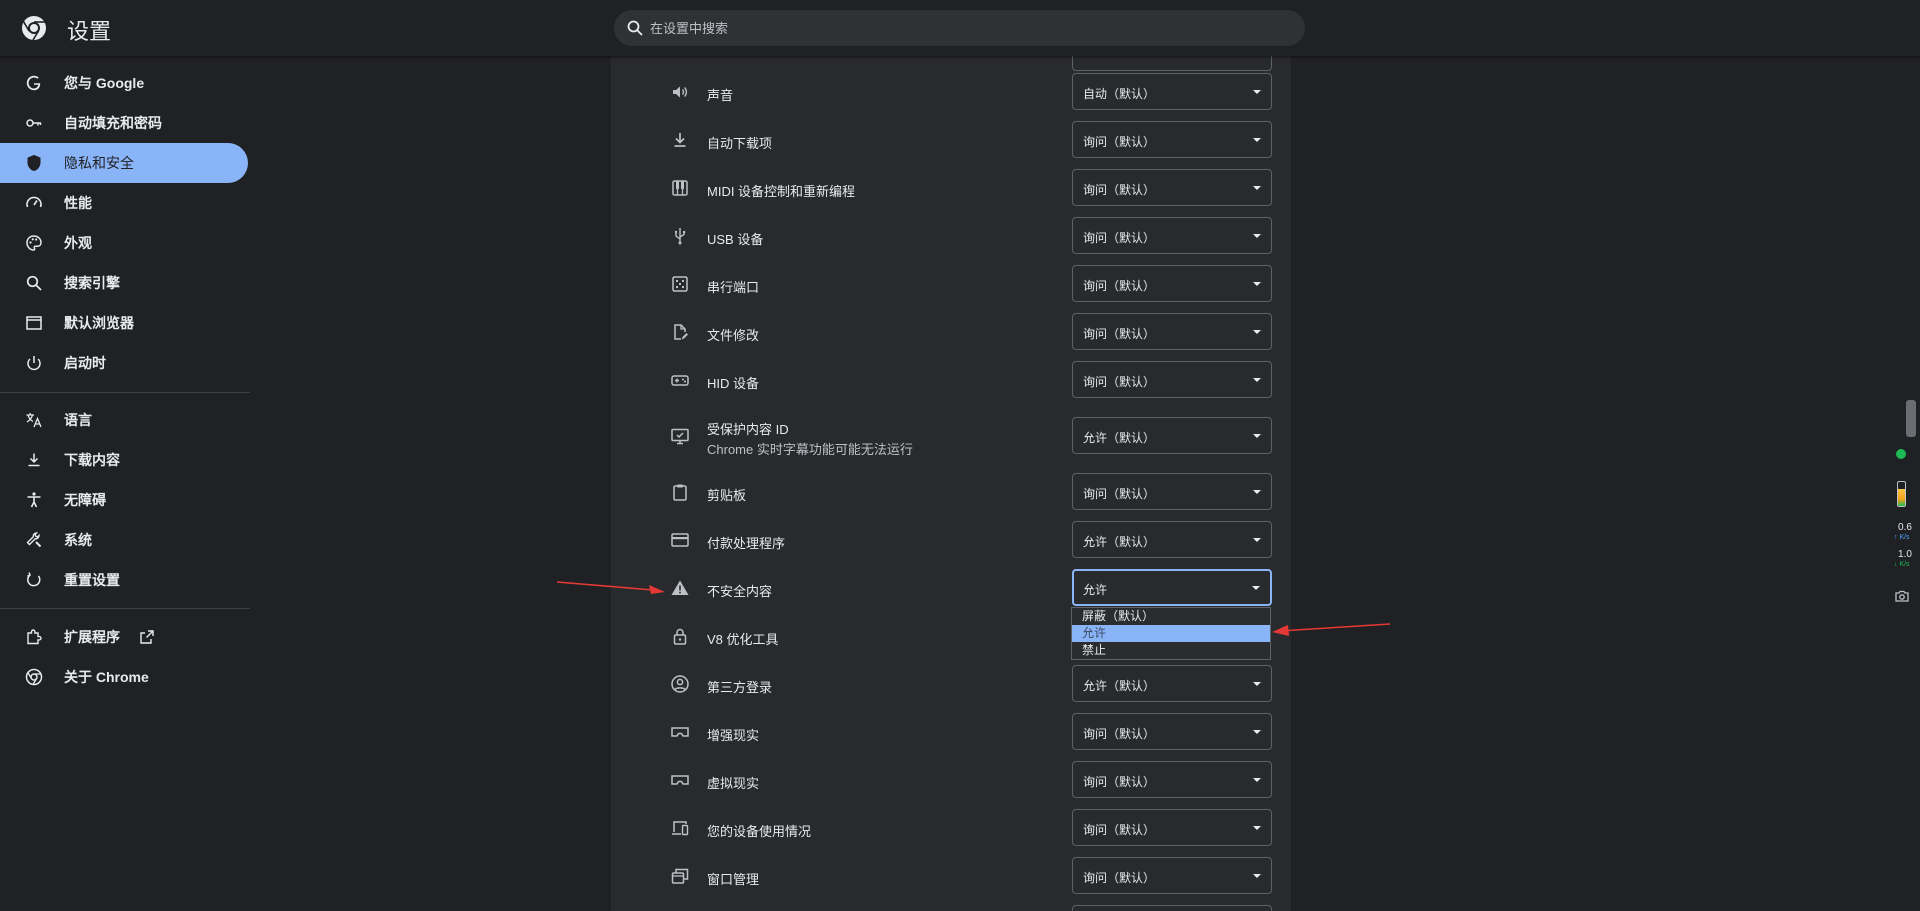 This screenshot has height=911, width=1920. What do you see at coordinates (124, 283) in the screenshot?
I see `sidebar-item-search-engine: 搜索引擎` at bounding box center [124, 283].